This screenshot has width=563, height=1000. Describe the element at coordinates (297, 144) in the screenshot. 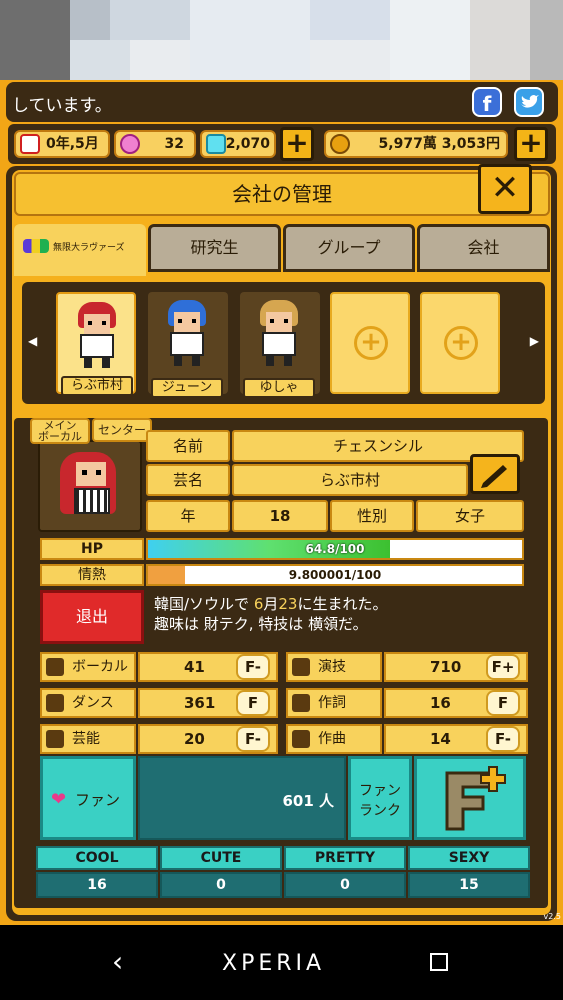

I see `buy-diamonds-button: +` at that location.